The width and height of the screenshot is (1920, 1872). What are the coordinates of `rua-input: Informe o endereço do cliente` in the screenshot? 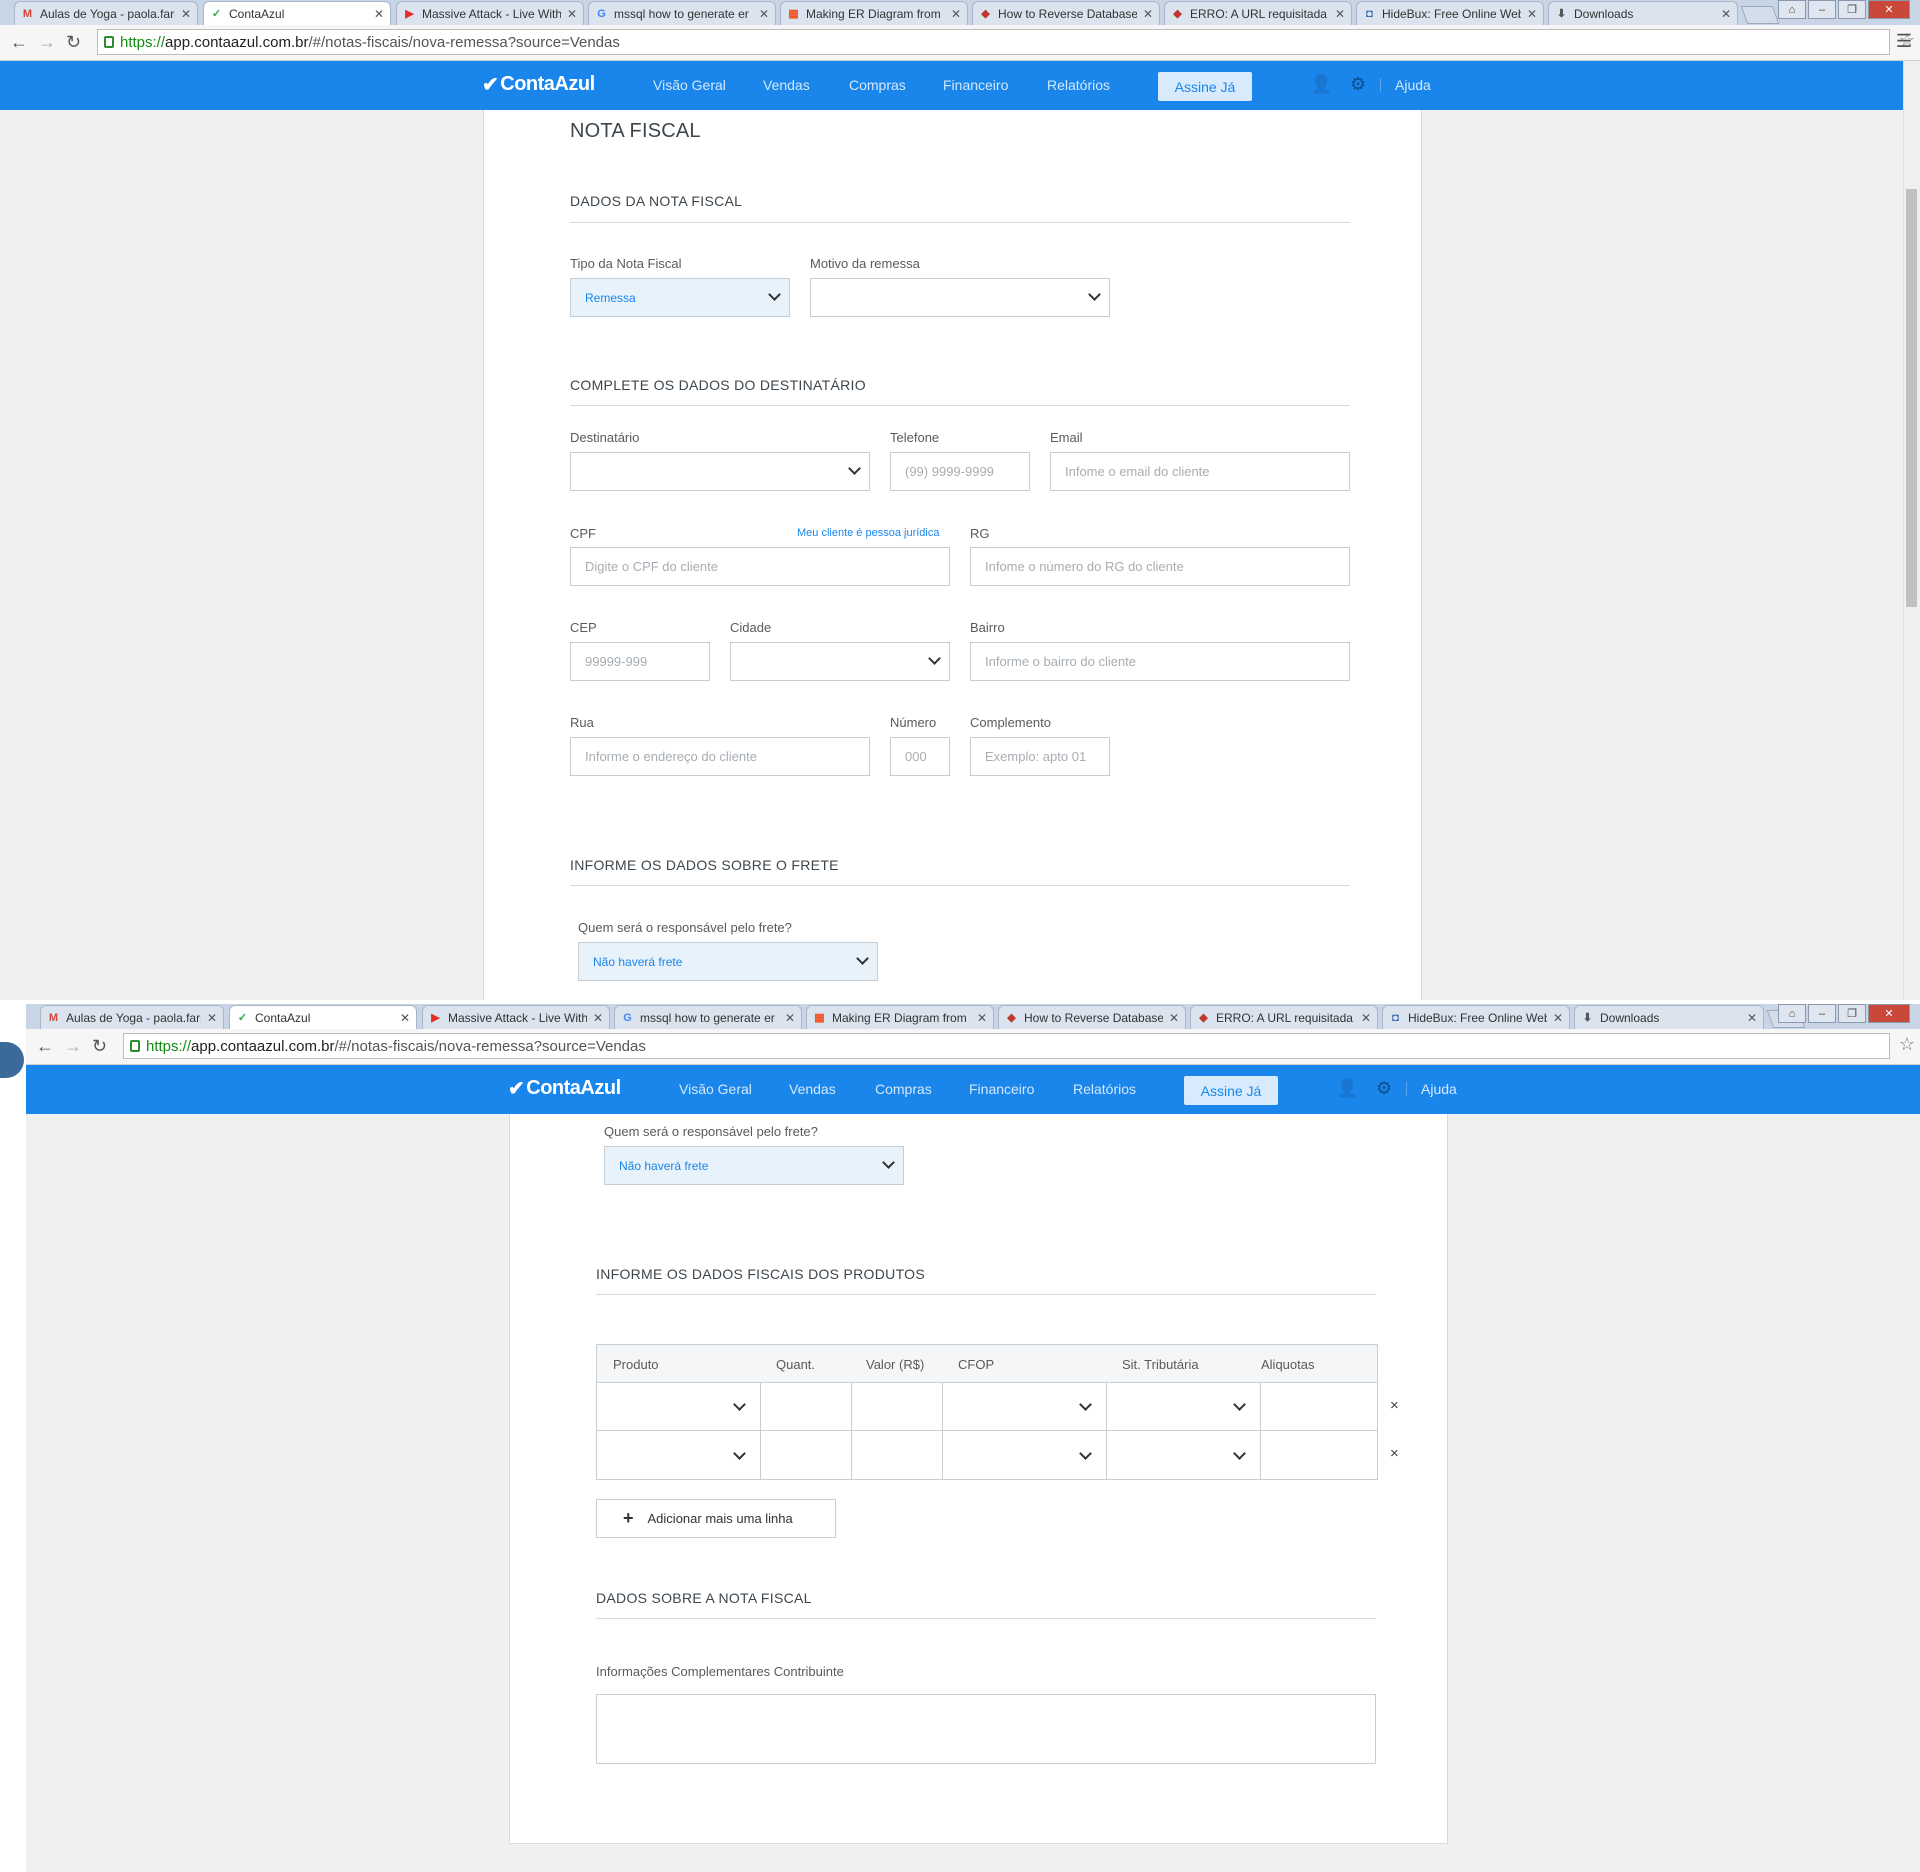 It's located at (720, 756).